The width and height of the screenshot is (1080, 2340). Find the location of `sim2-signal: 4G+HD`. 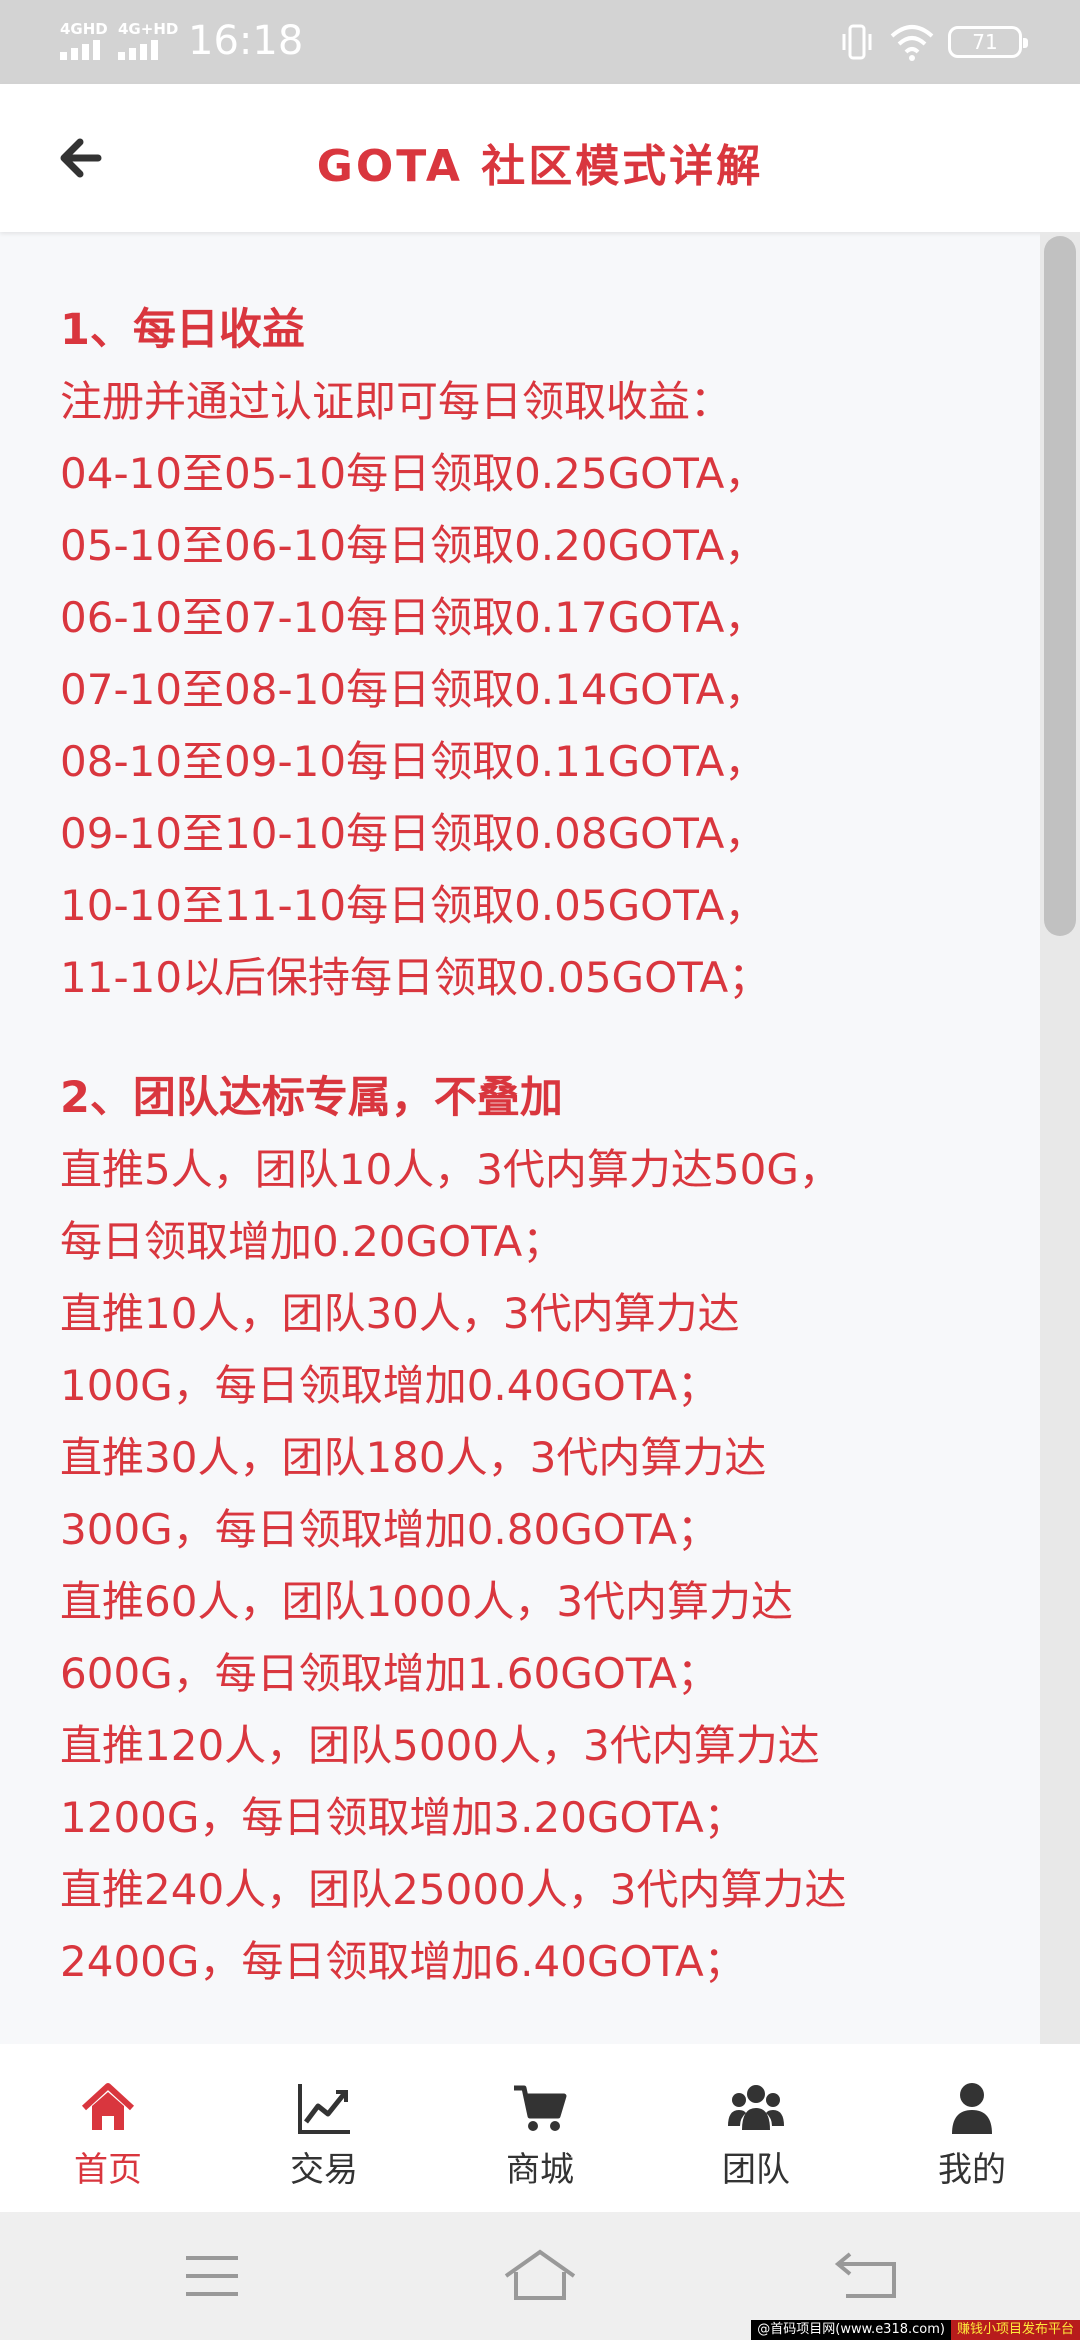

sim2-signal: 4G+HD is located at coordinates (148, 40).